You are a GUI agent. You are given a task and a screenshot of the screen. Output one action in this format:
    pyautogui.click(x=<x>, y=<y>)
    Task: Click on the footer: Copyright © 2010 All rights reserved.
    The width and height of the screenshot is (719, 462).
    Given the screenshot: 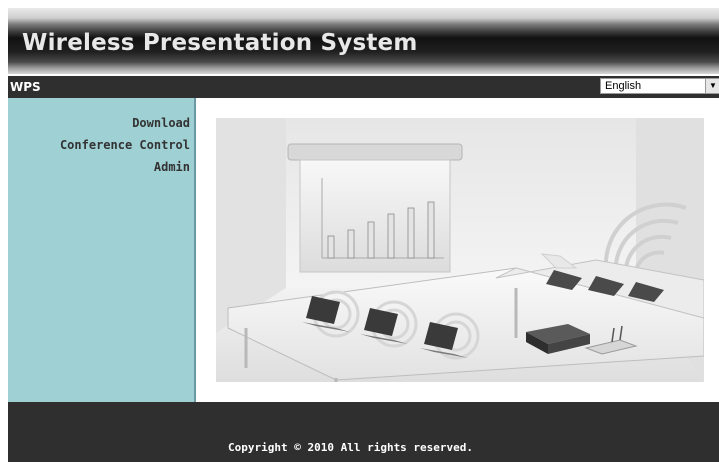 What is the action you would take?
    pyautogui.click(x=363, y=432)
    